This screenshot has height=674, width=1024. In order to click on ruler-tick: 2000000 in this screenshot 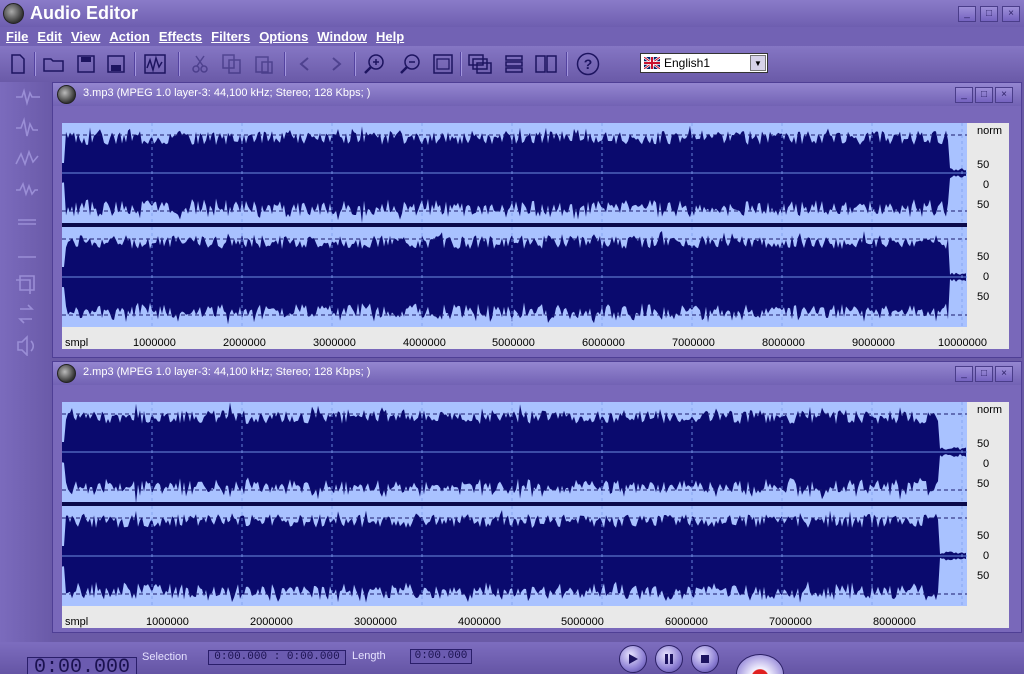, I will do `click(244, 343)`.